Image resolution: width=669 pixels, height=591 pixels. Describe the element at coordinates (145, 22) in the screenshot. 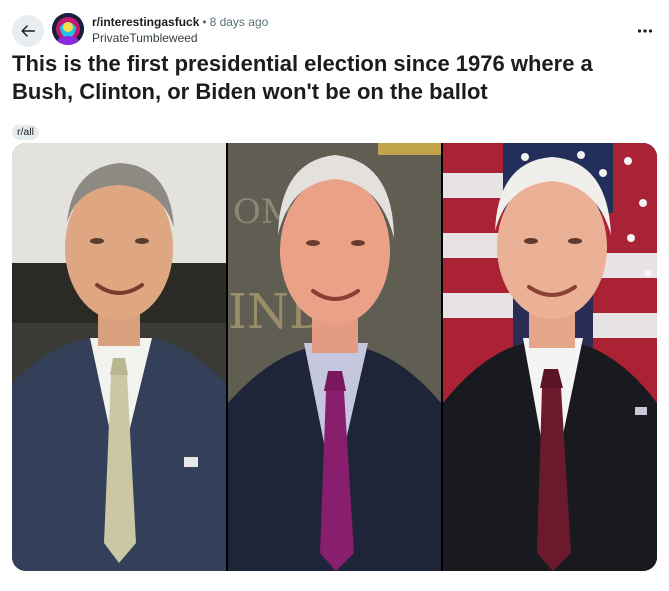

I see `subreddit-link: r/interestingasfuck` at that location.